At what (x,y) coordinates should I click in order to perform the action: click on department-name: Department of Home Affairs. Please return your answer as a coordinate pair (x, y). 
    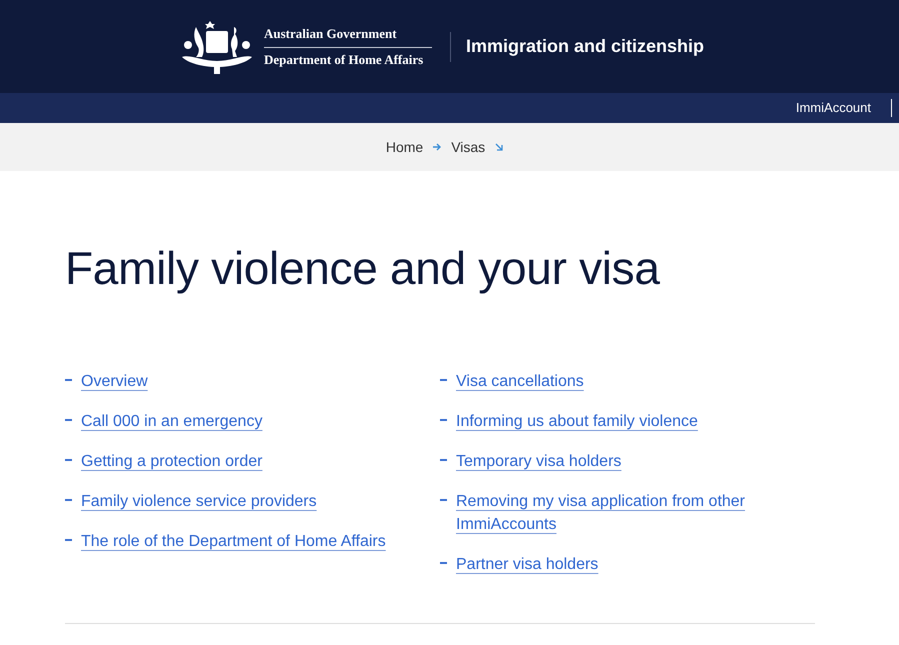
    Looking at the image, I should click on (344, 60).